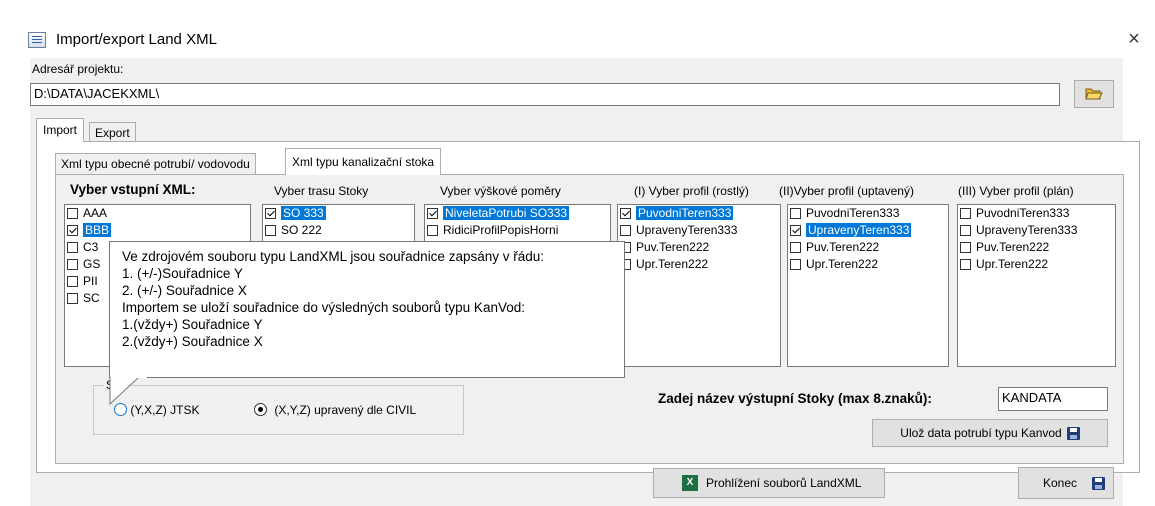 Image resolution: width=1155 pixels, height=506 pixels. What do you see at coordinates (1016, 191) in the screenshot?
I see `plan-list-header: (III) Vyber profil (plán)` at bounding box center [1016, 191].